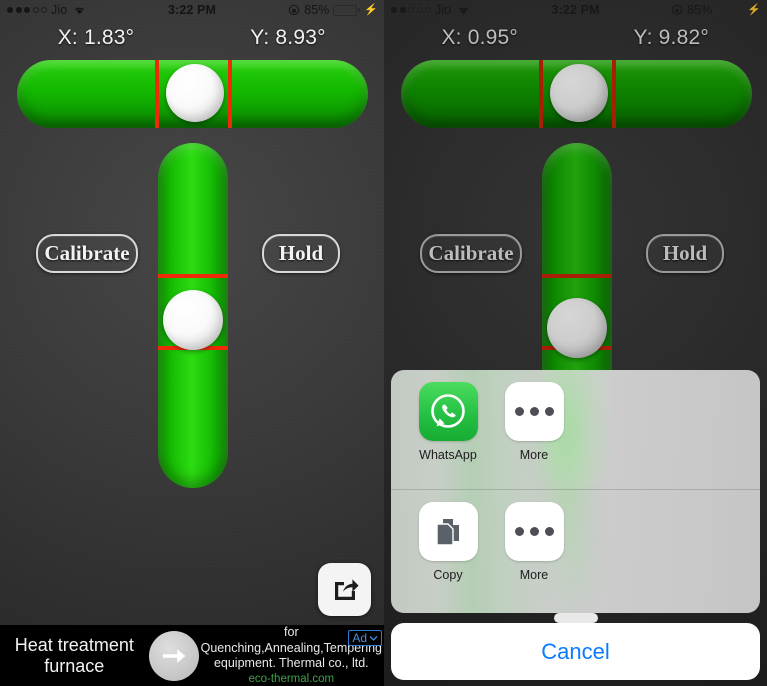 Image resolution: width=767 pixels, height=686 pixels. I want to click on cancel-button-label: Cancel, so click(575, 651).